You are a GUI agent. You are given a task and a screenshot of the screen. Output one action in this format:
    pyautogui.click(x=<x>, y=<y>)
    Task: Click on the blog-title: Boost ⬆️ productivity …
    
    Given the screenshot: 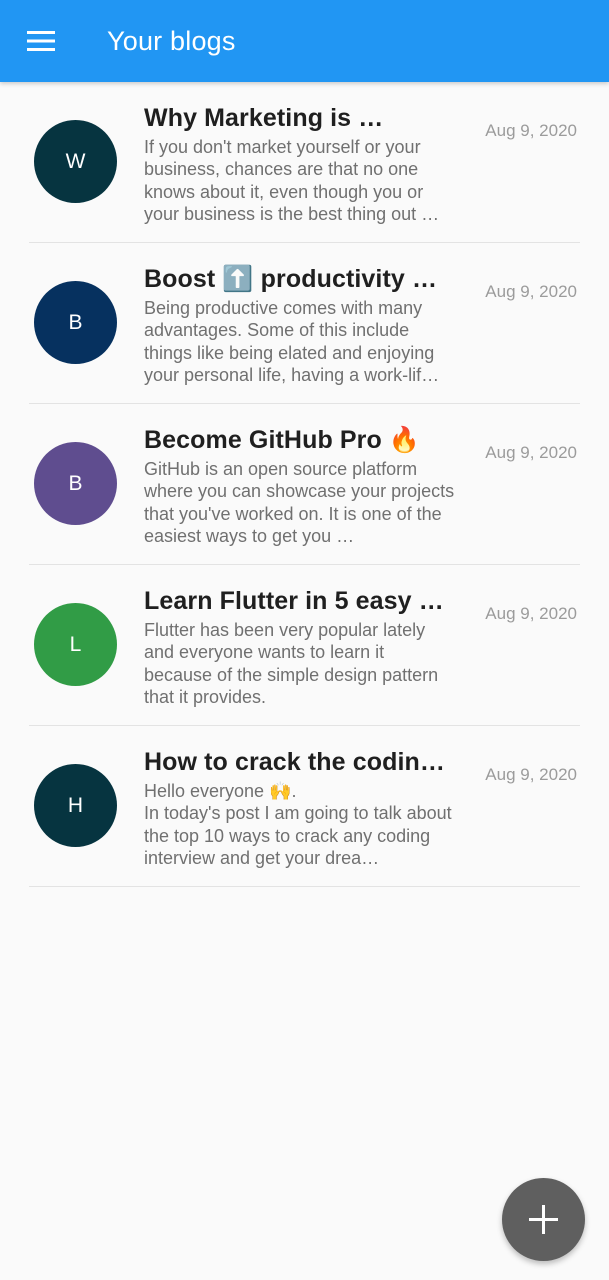 What is the action you would take?
    pyautogui.click(x=291, y=279)
    